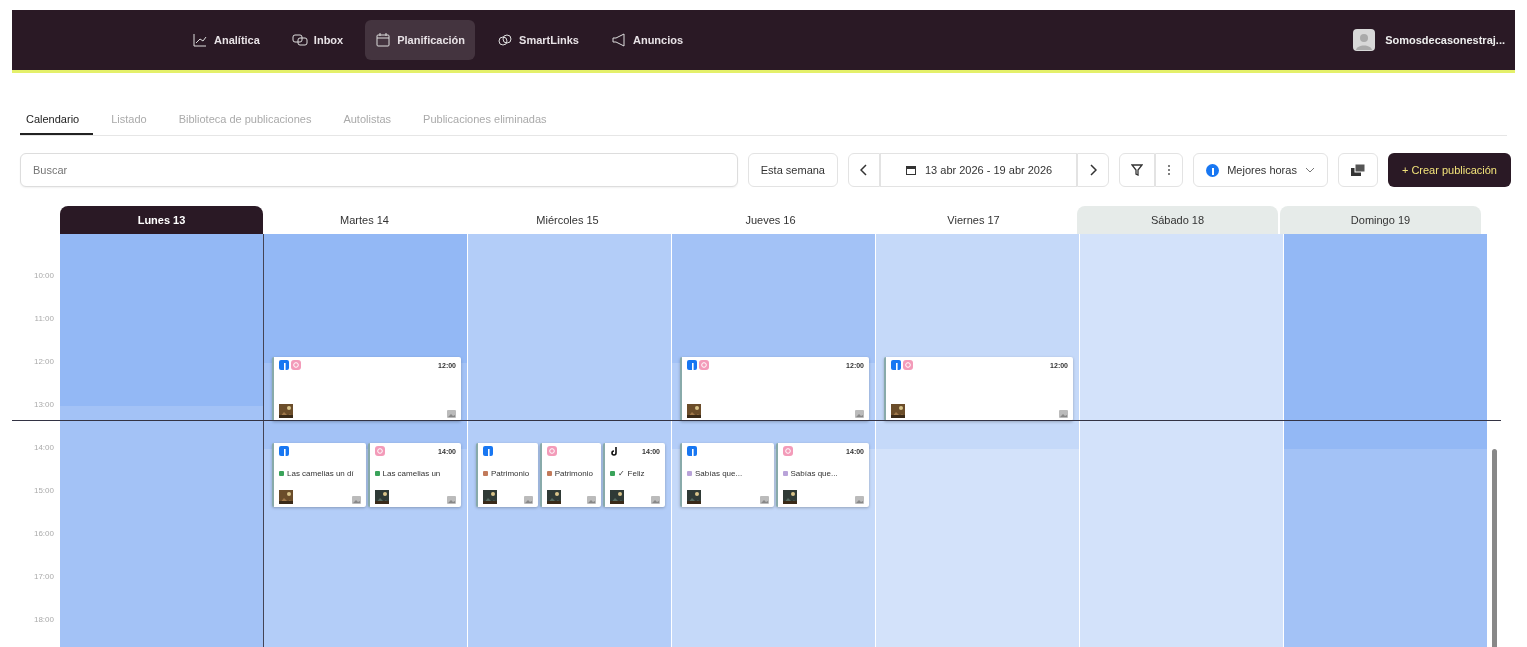 The image size is (1527, 647). Describe the element at coordinates (44, 318) in the screenshot. I see `time-label: 11:00` at that location.